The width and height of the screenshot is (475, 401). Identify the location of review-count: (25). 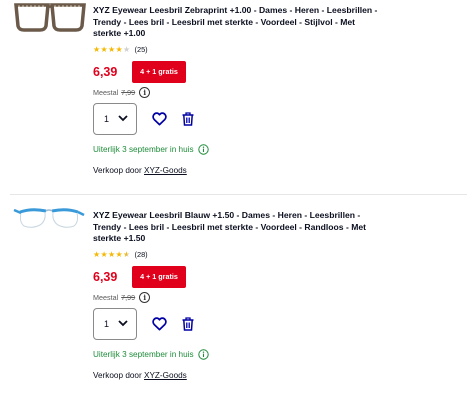
(141, 49).